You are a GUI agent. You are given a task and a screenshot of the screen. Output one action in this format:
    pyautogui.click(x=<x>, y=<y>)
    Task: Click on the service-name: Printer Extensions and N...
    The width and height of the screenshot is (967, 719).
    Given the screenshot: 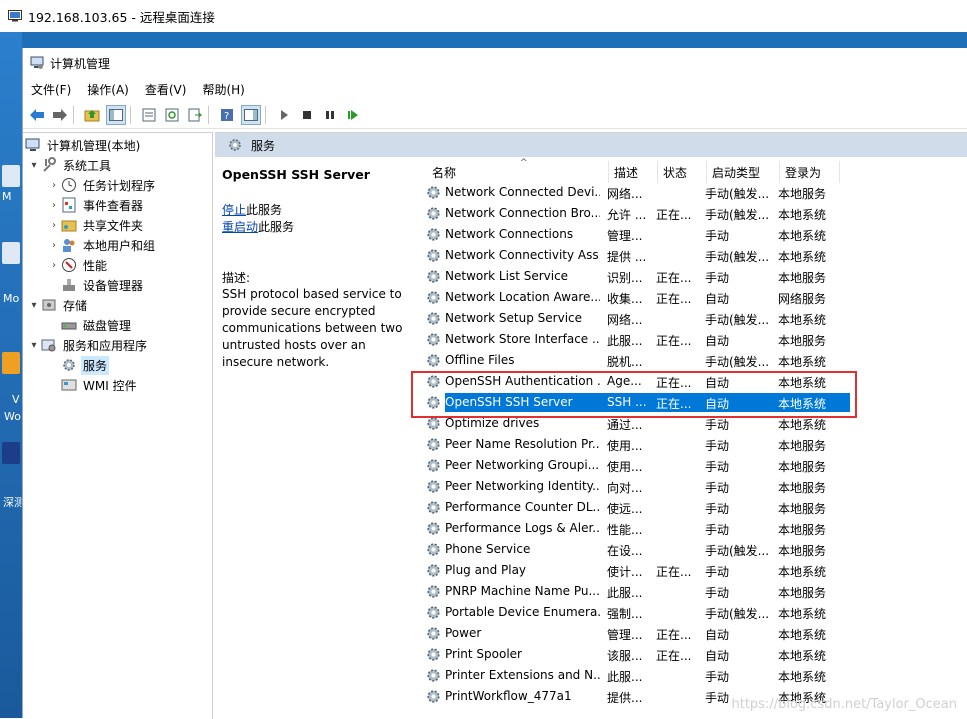 What is the action you would take?
    pyautogui.click(x=522, y=675)
    